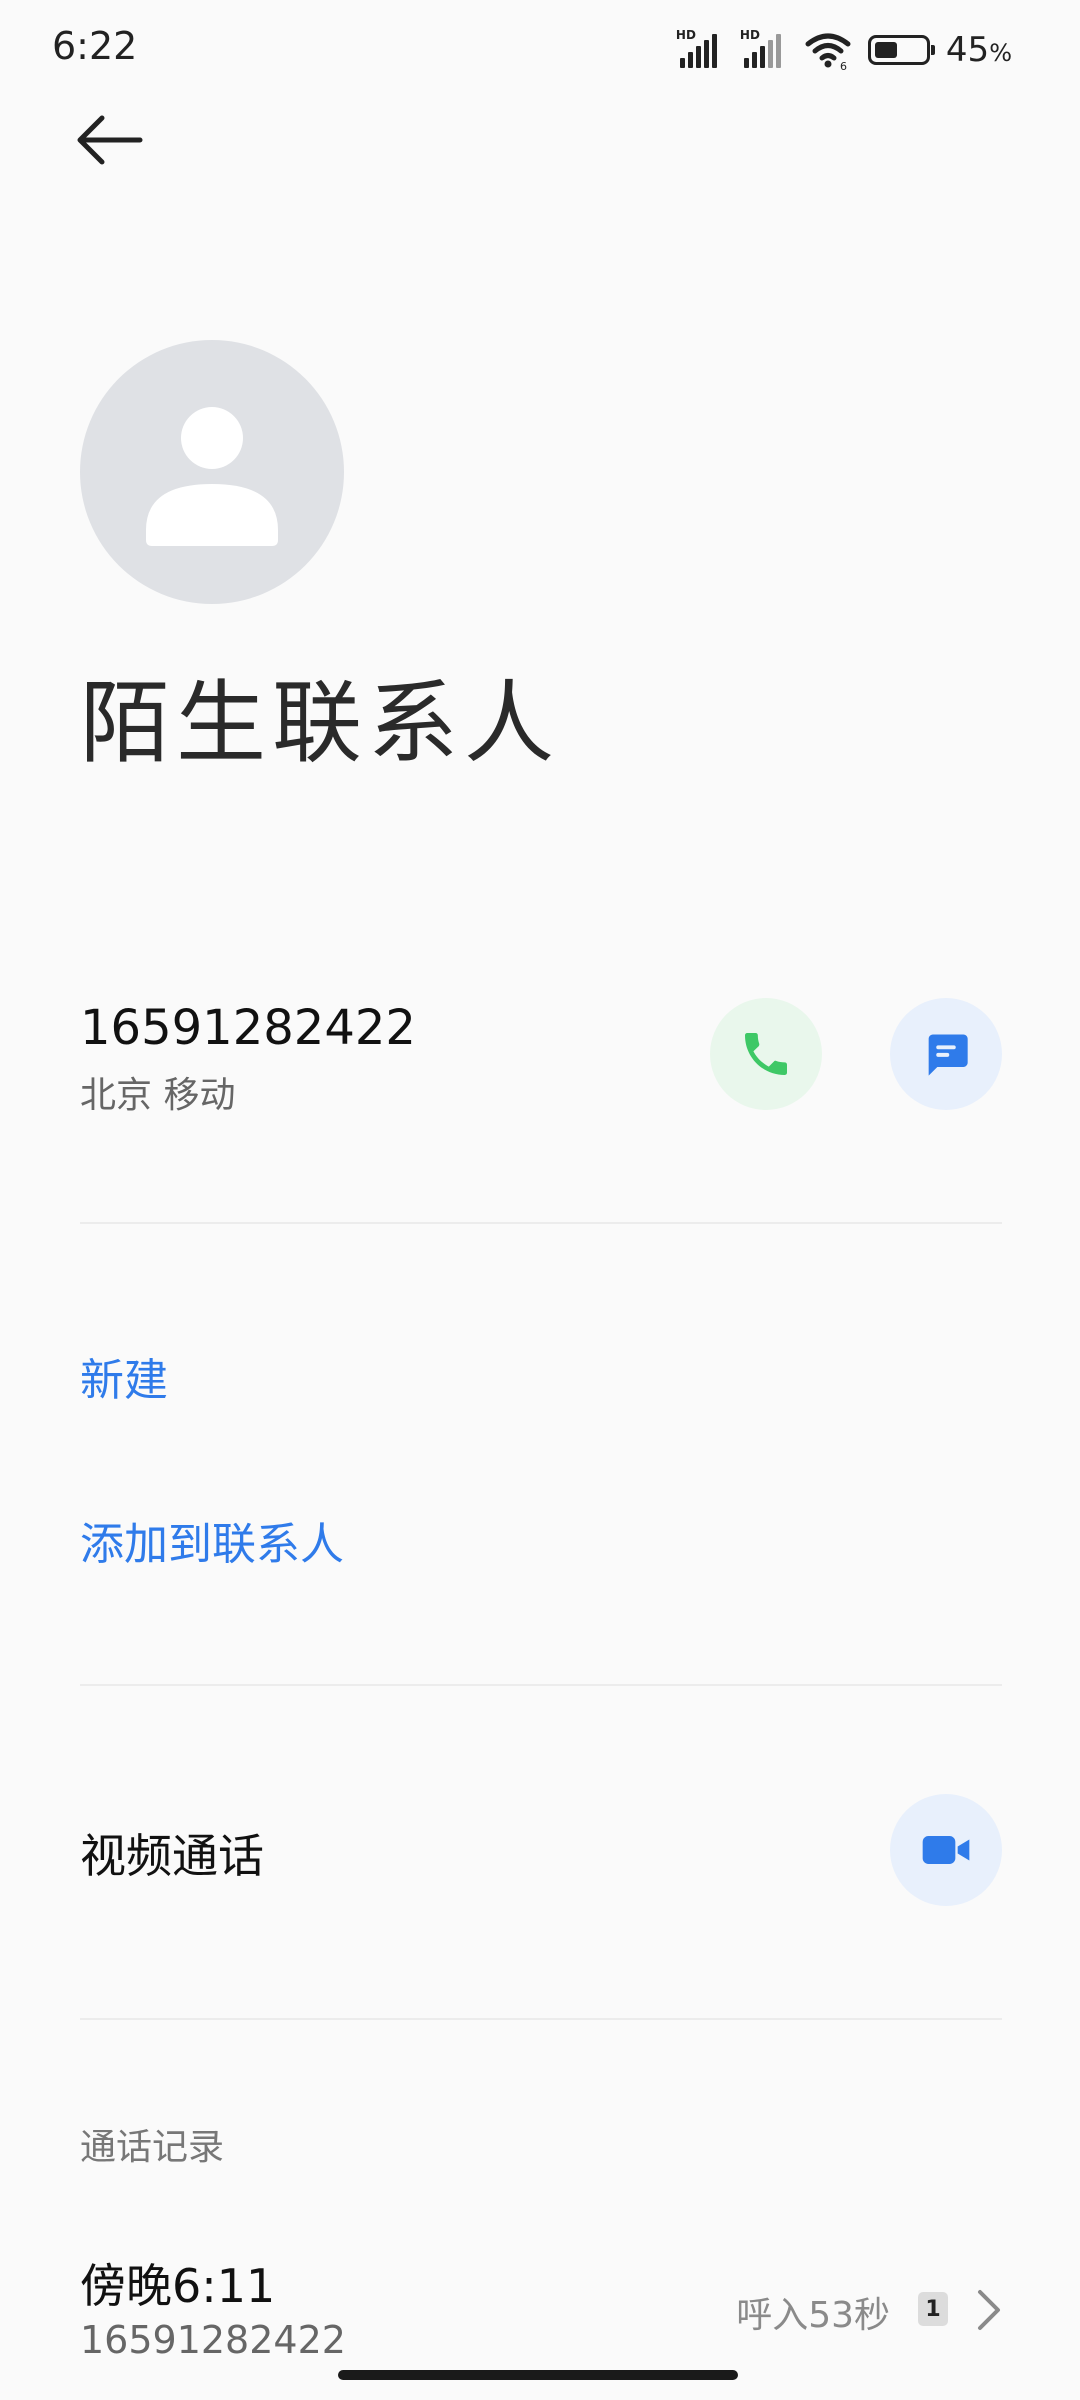  I want to click on battery-icon, so click(901, 50).